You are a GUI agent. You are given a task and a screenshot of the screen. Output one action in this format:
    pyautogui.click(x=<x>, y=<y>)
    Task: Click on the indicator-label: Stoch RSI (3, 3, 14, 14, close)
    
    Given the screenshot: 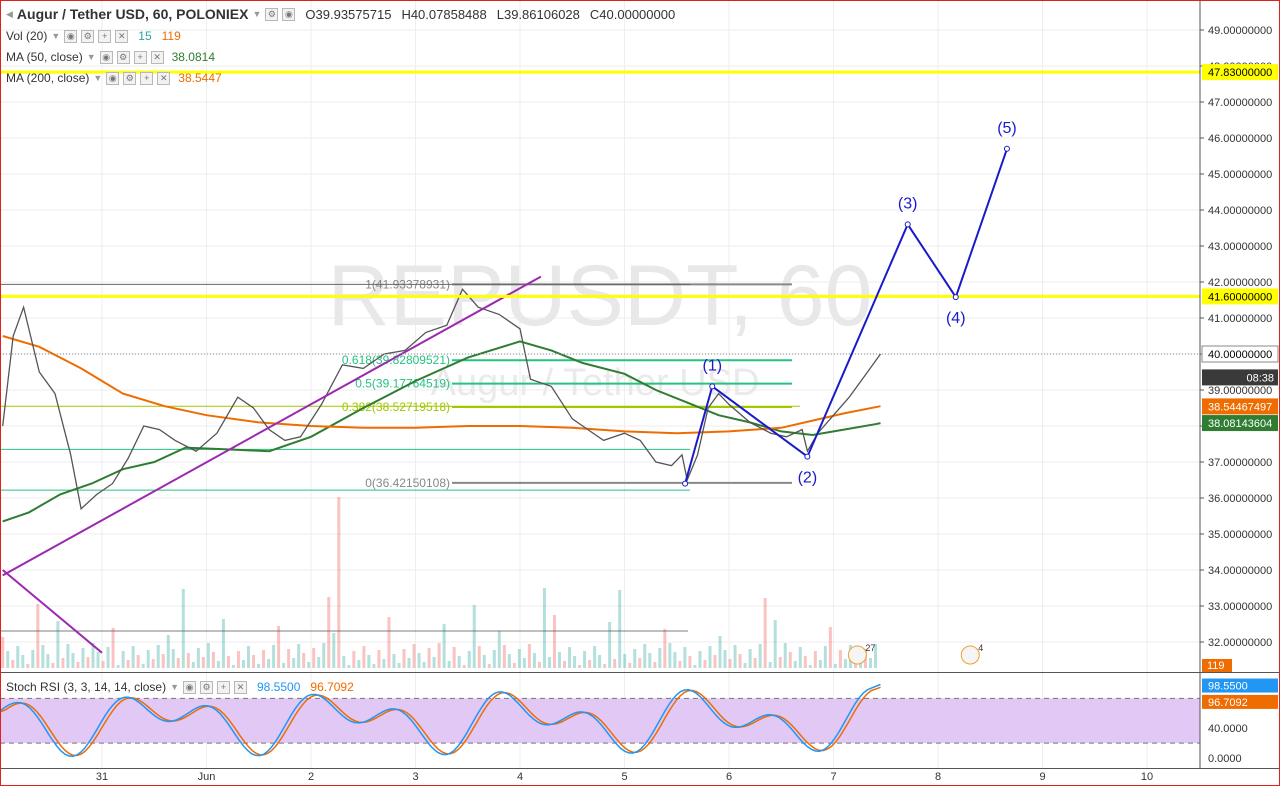 What is the action you would take?
    pyautogui.click(x=86, y=687)
    